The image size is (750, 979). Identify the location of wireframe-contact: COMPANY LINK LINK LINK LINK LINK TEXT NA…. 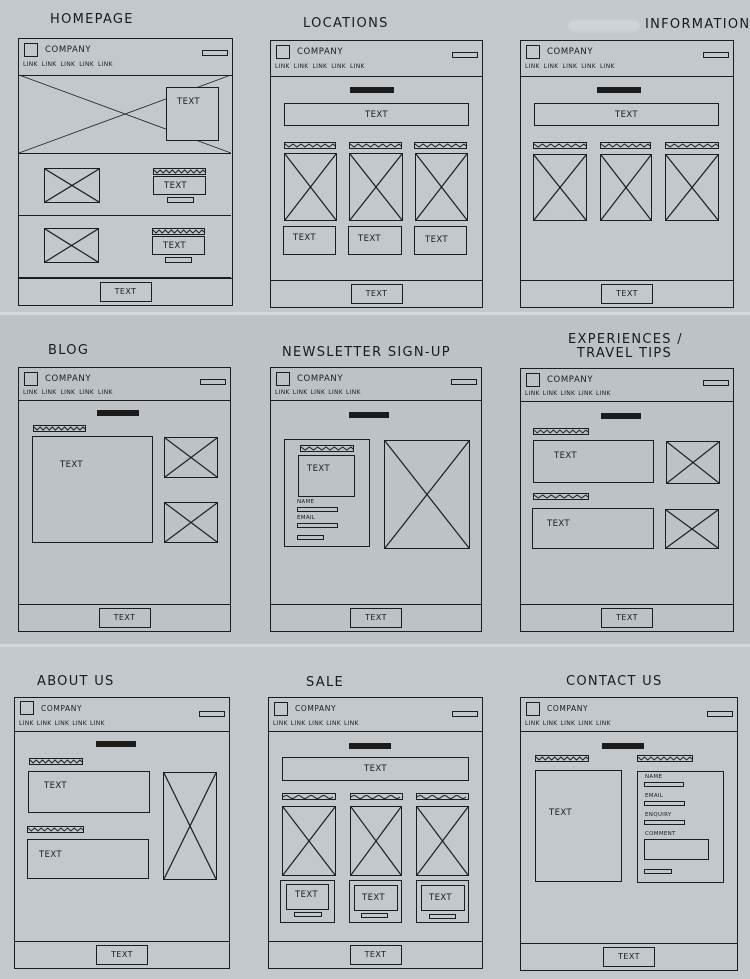
(629, 834).